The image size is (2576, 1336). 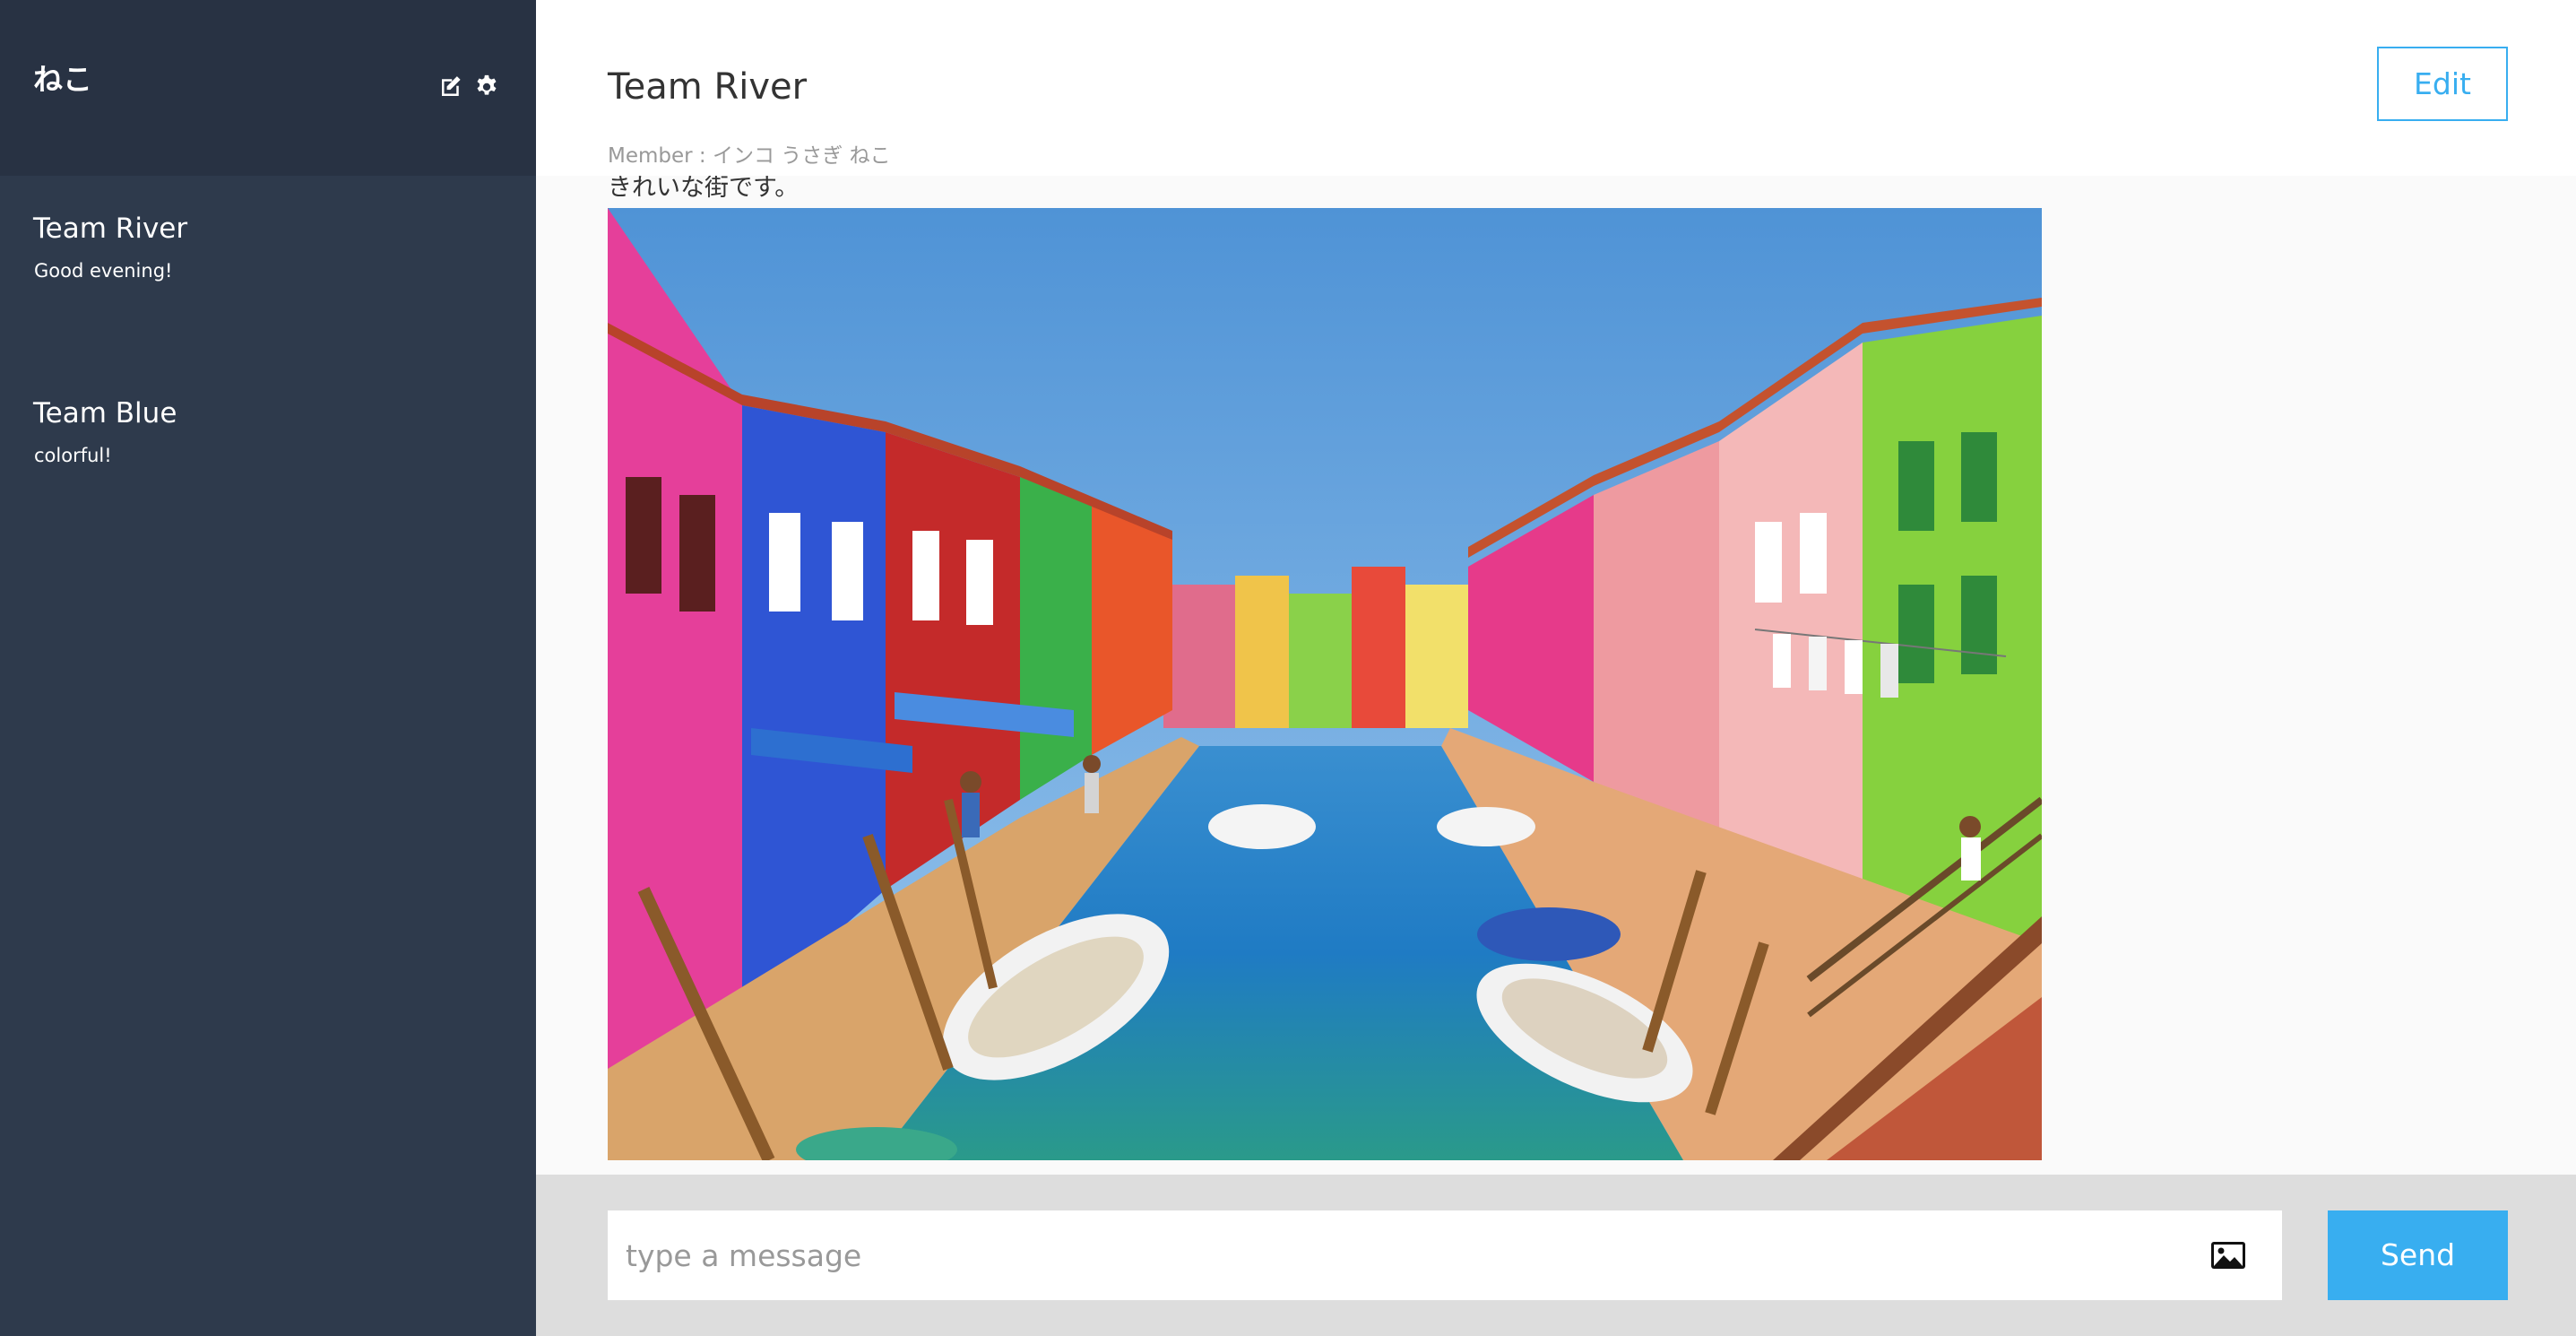 I want to click on message-input-wrapper, so click(x=1445, y=1255).